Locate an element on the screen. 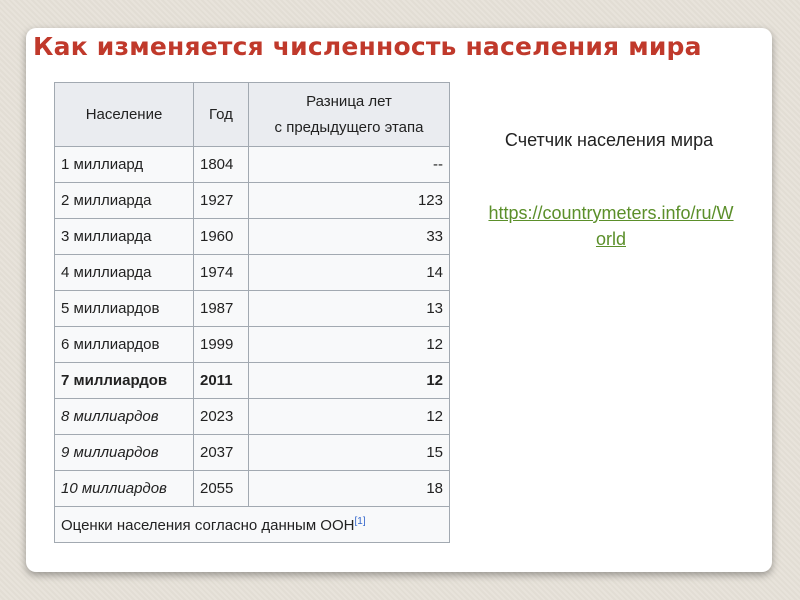  cell-diff: 15 is located at coordinates (349, 452).